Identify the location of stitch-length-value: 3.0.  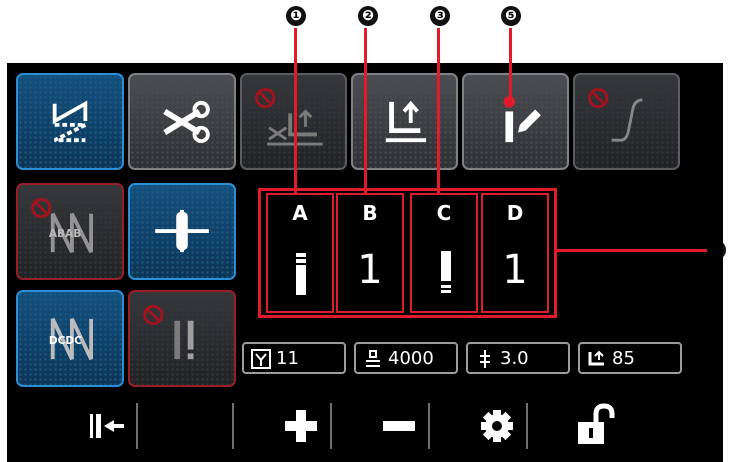
(514, 358).